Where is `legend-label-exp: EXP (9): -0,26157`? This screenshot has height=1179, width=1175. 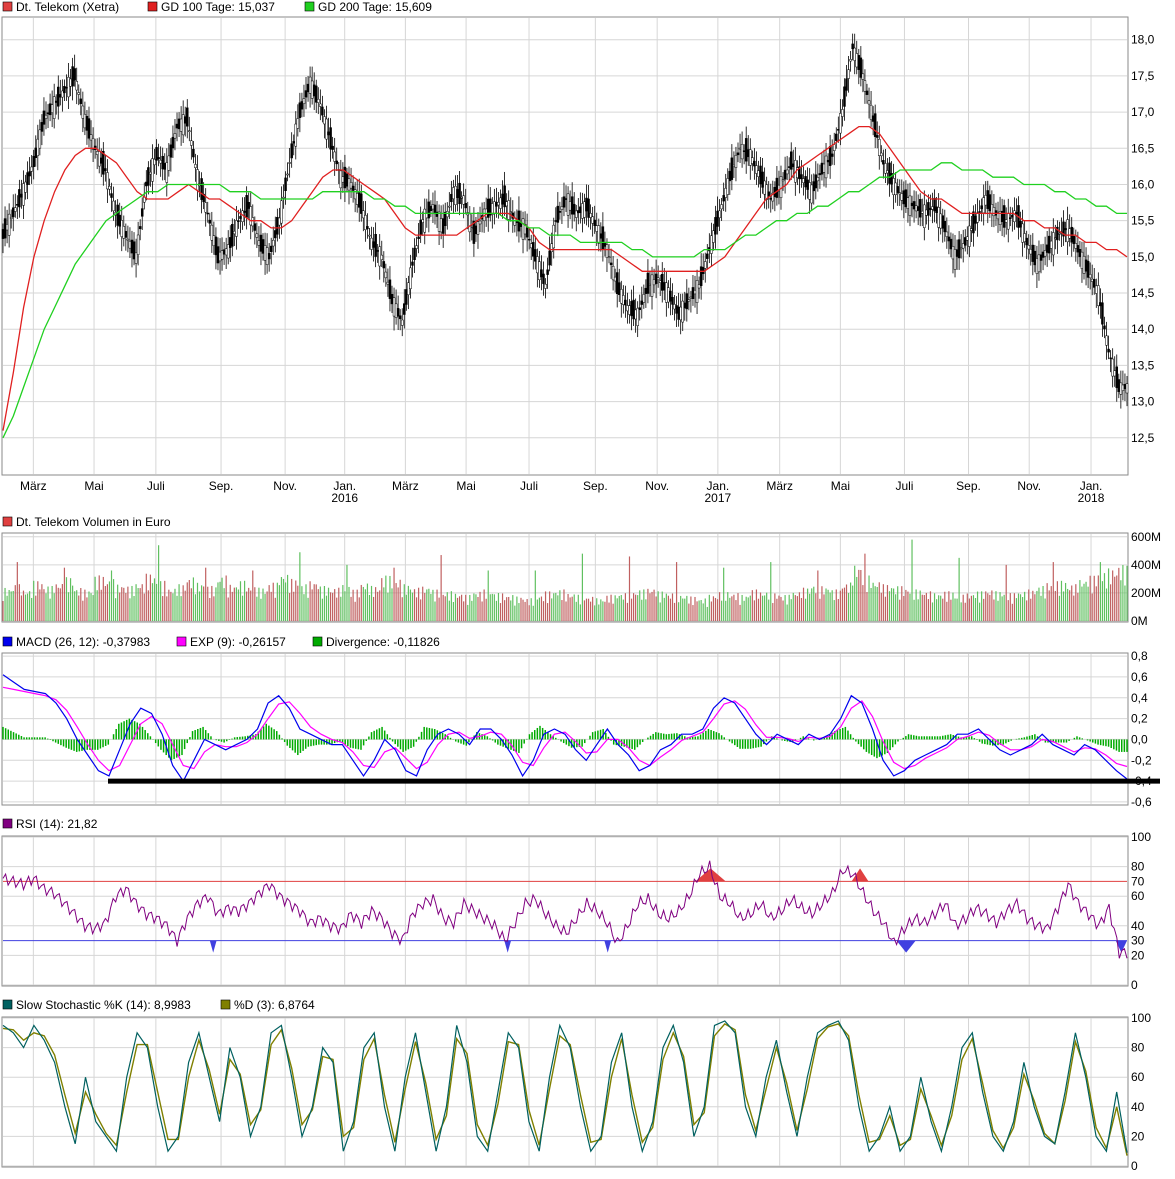 legend-label-exp: EXP (9): -0,26157 is located at coordinates (238, 642).